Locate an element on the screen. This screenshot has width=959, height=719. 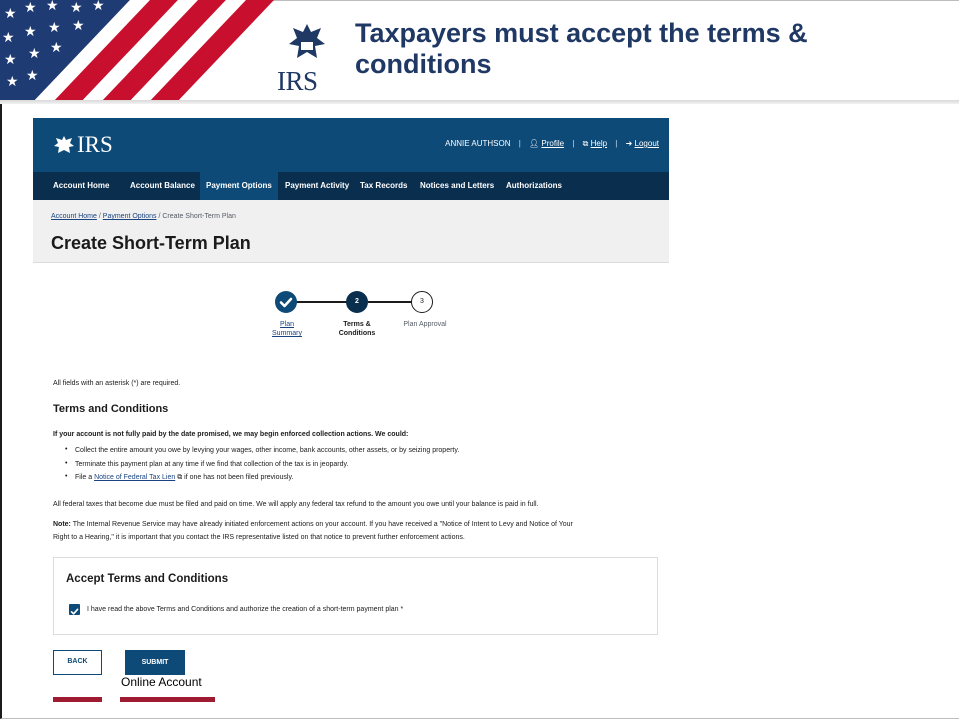
list-item-text: File a is located at coordinates (85, 477).